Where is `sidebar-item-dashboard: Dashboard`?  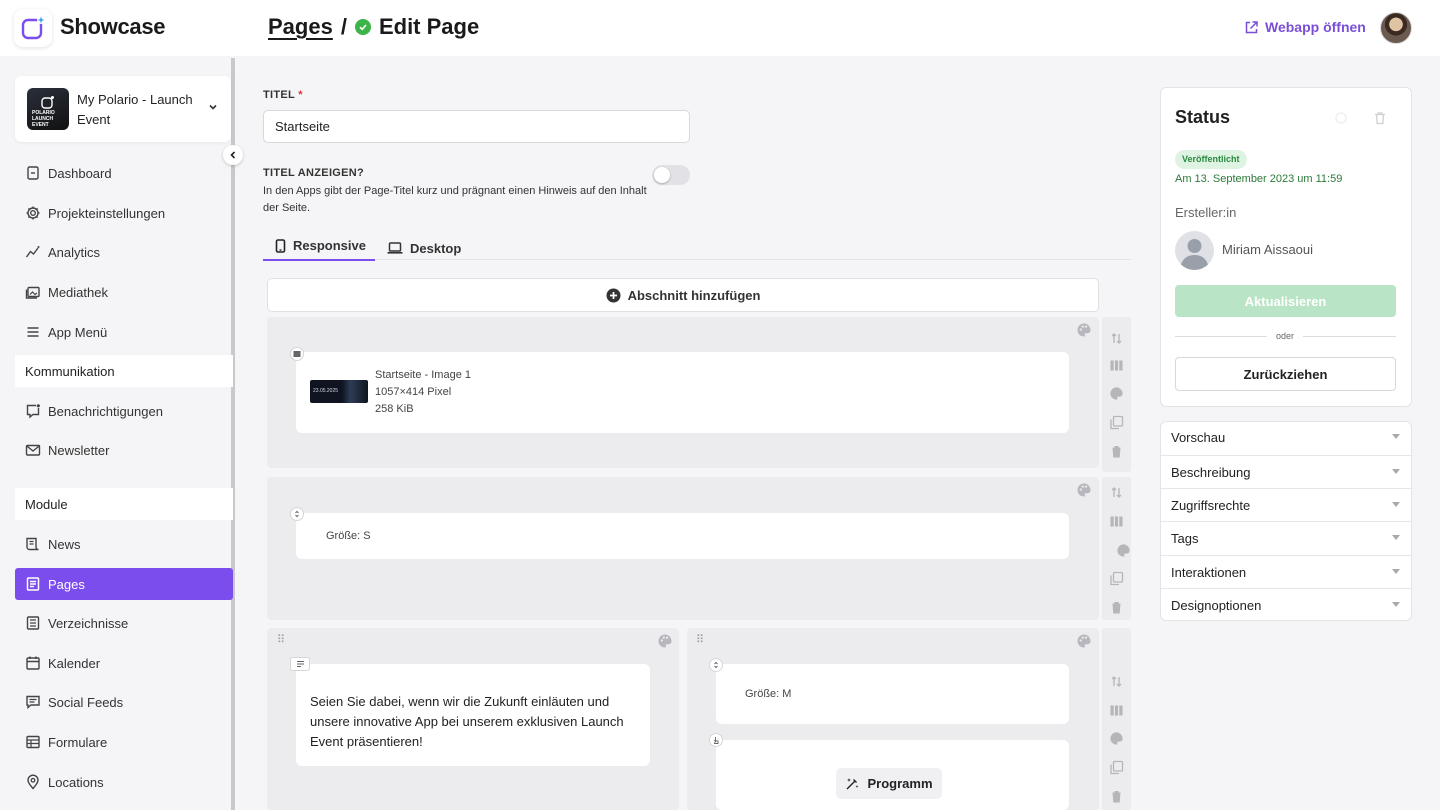
sidebar-item-dashboard: Dashboard is located at coordinates (124, 173).